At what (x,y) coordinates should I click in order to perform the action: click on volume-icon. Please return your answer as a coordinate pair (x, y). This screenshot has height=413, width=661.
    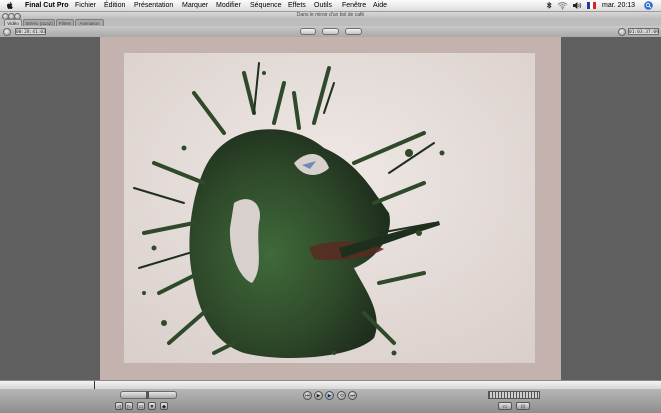
    Looking at the image, I should click on (577, 5).